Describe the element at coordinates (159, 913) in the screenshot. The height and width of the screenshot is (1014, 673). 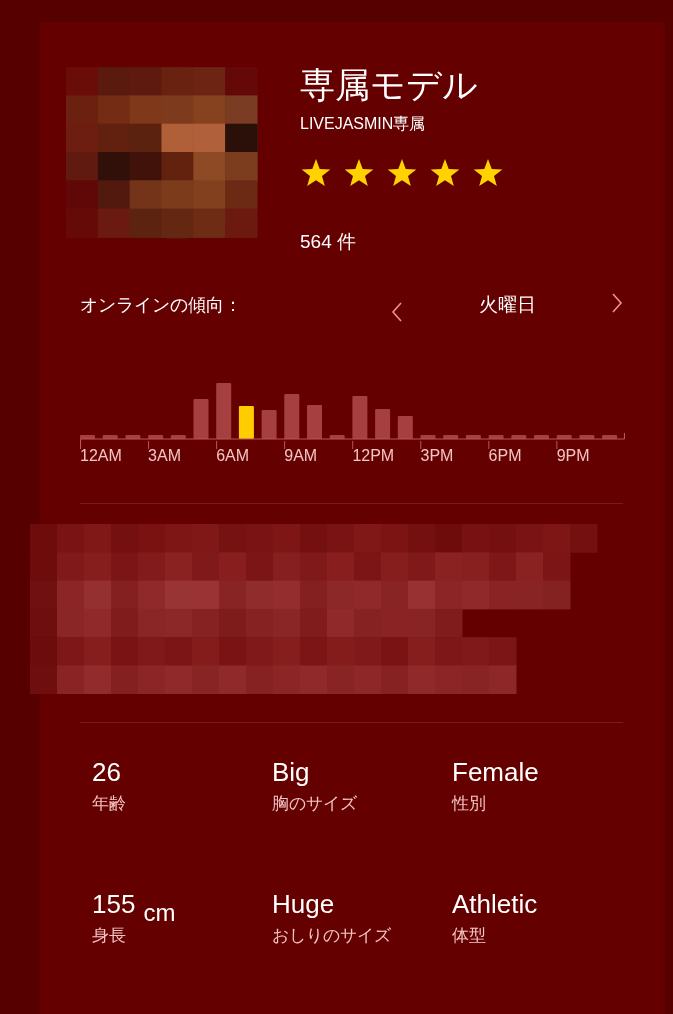
I see `stat-unit: cm` at that location.